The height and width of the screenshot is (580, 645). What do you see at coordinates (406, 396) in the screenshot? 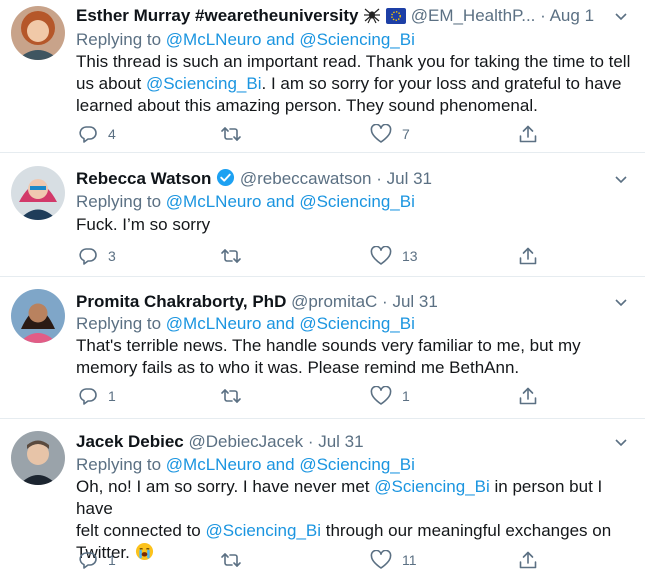
I see `like-count: 1` at bounding box center [406, 396].